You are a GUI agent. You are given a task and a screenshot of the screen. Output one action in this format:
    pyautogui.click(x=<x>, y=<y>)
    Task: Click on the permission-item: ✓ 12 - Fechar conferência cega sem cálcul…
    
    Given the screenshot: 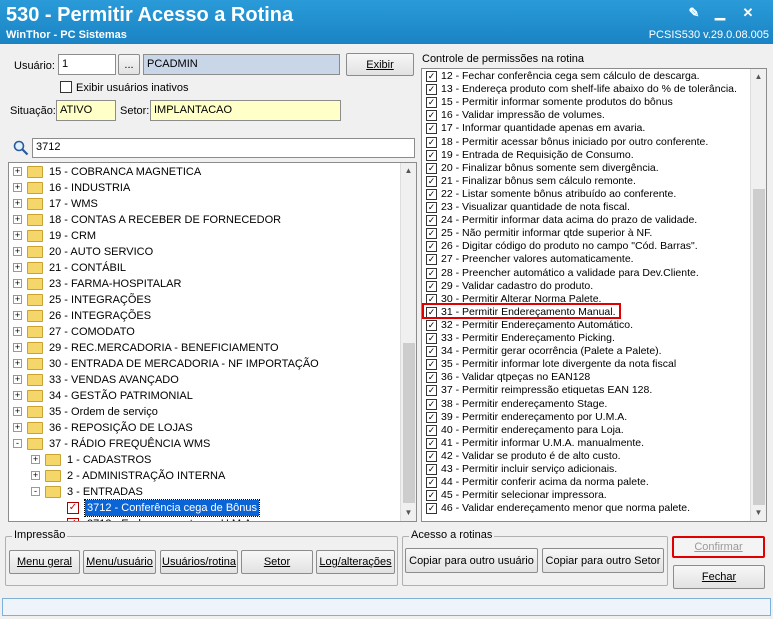 What is the action you would take?
    pyautogui.click(x=586, y=76)
    